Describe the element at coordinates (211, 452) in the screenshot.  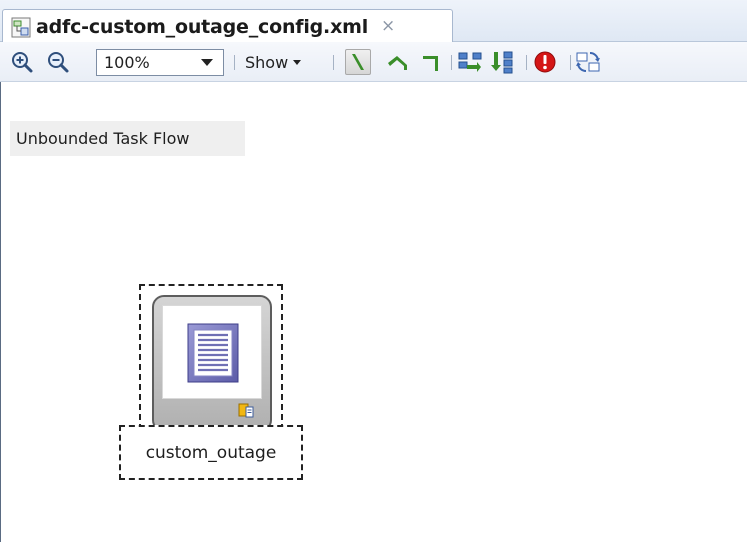
I see `activity-label: custom_outage` at that location.